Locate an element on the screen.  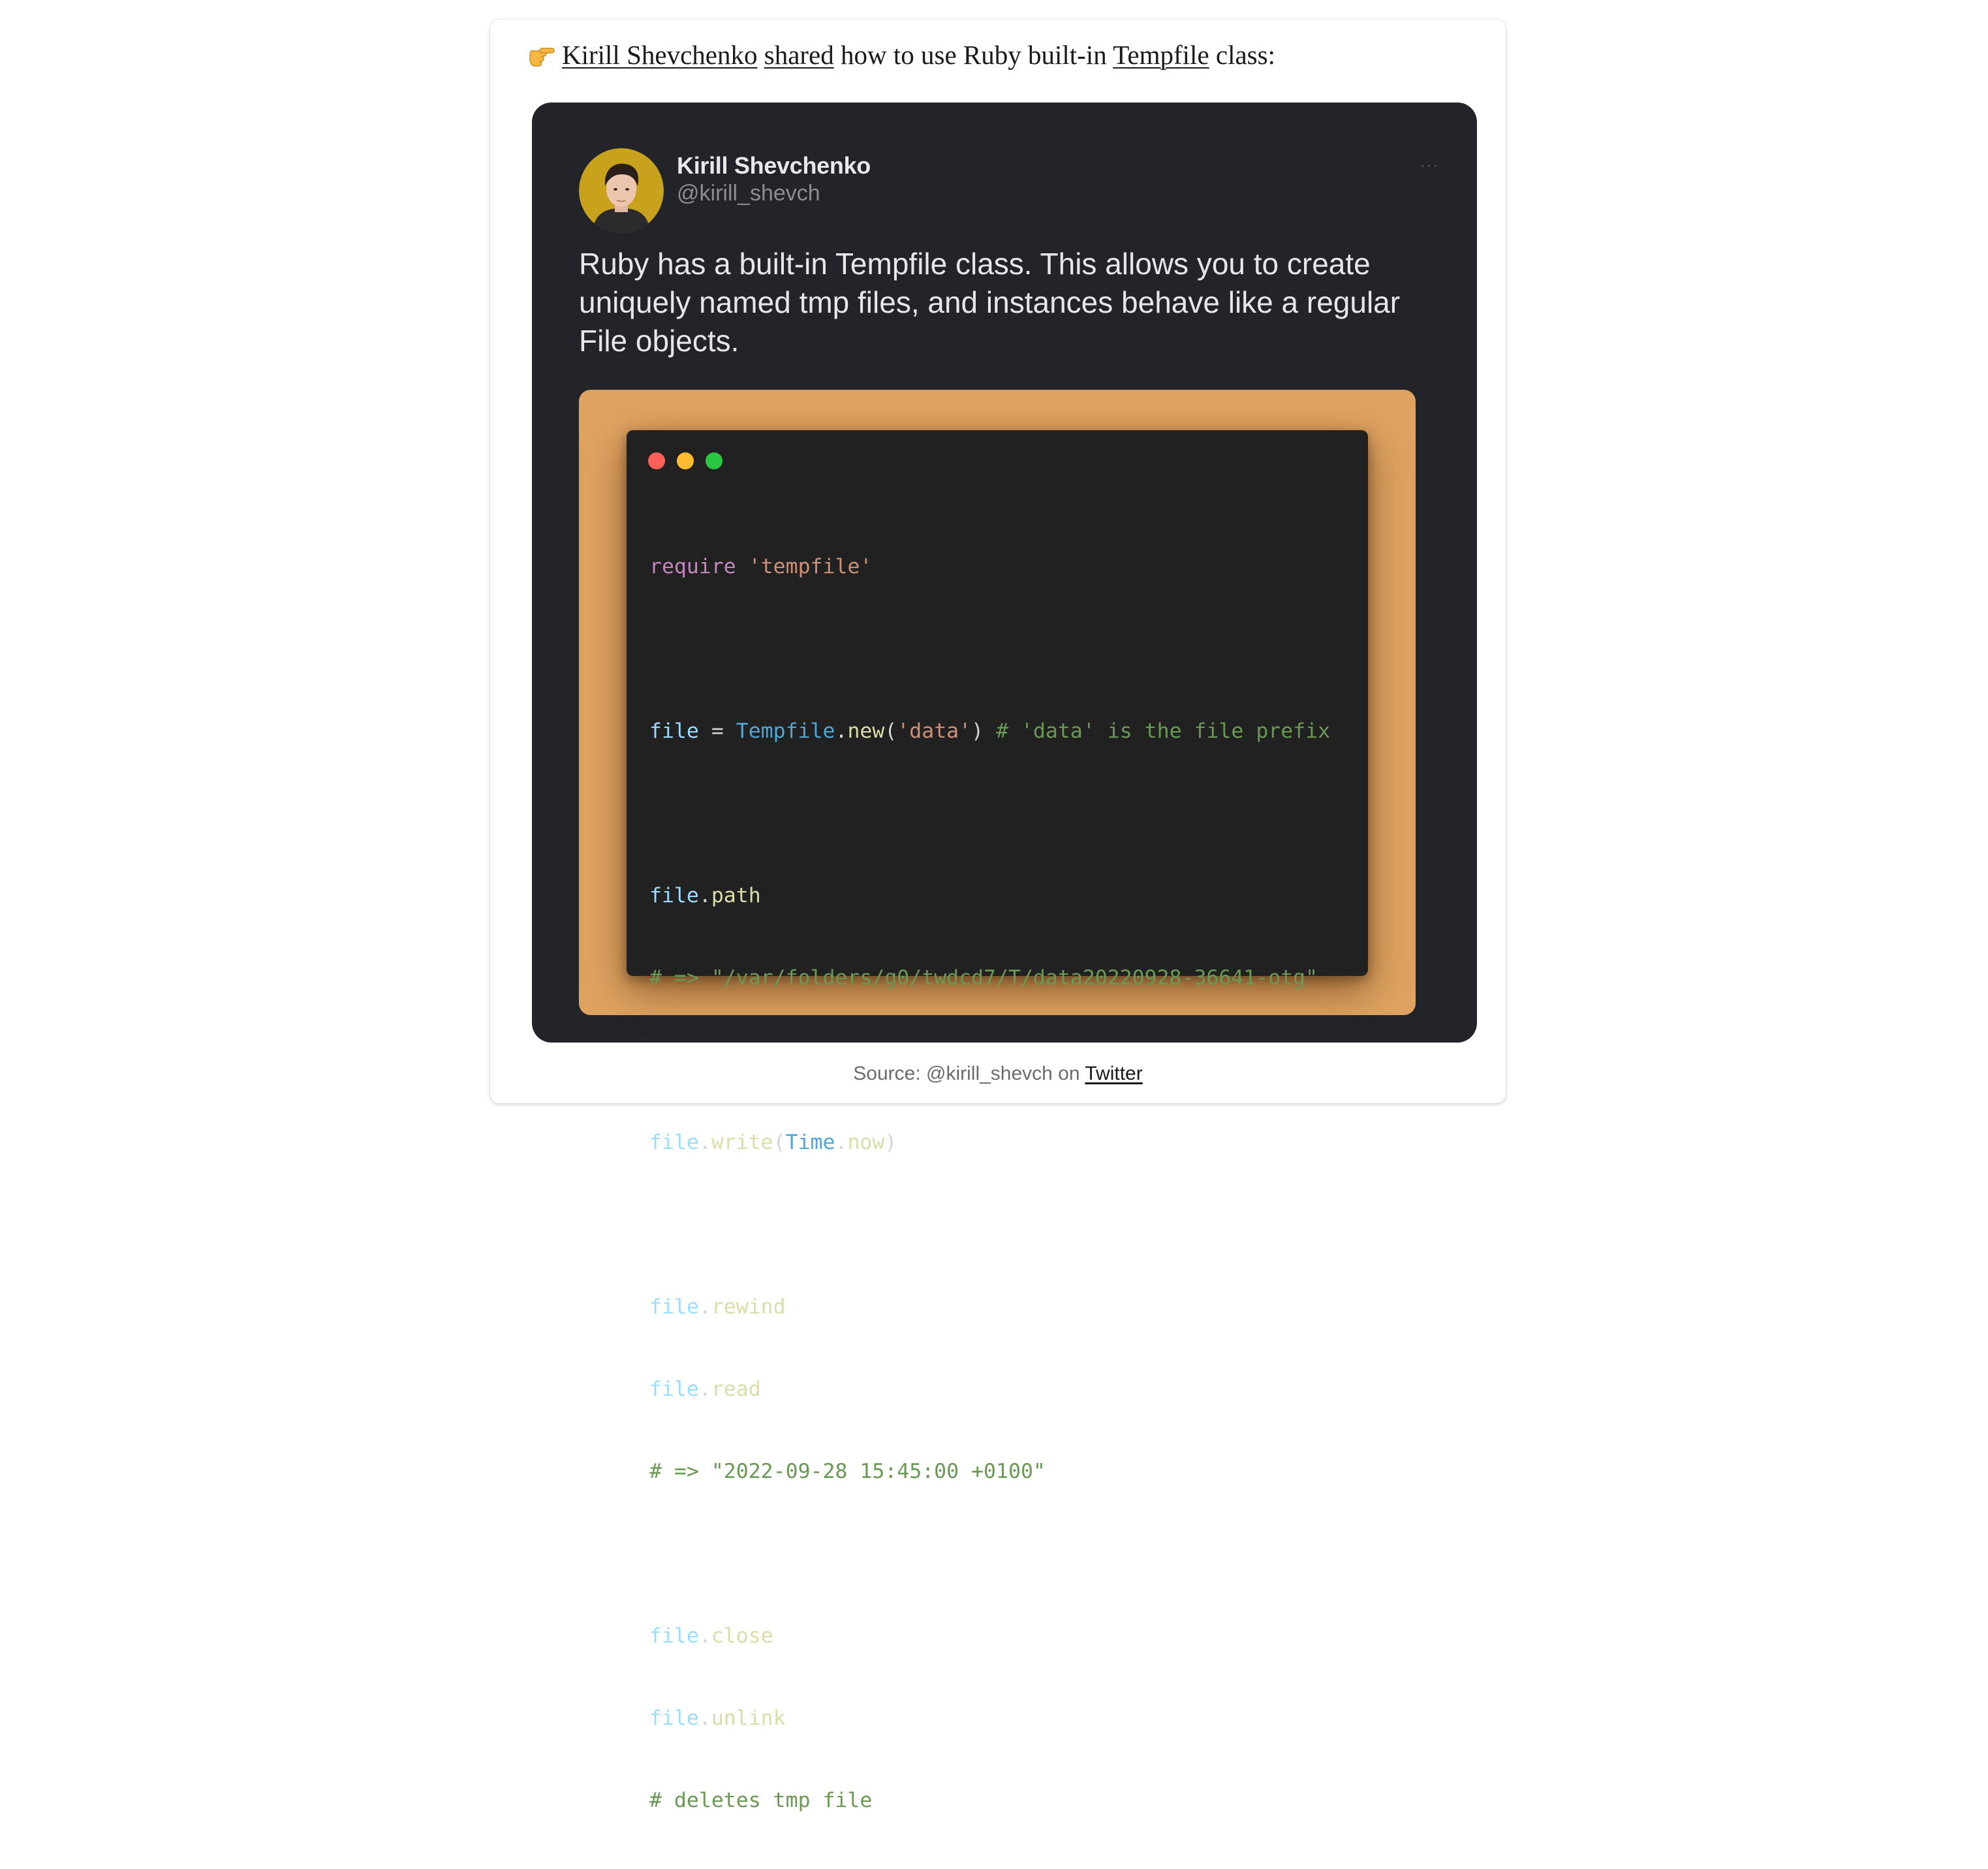
code-line: # => "2022-09-28 15:45:00 +0100" is located at coordinates (847, 1471).